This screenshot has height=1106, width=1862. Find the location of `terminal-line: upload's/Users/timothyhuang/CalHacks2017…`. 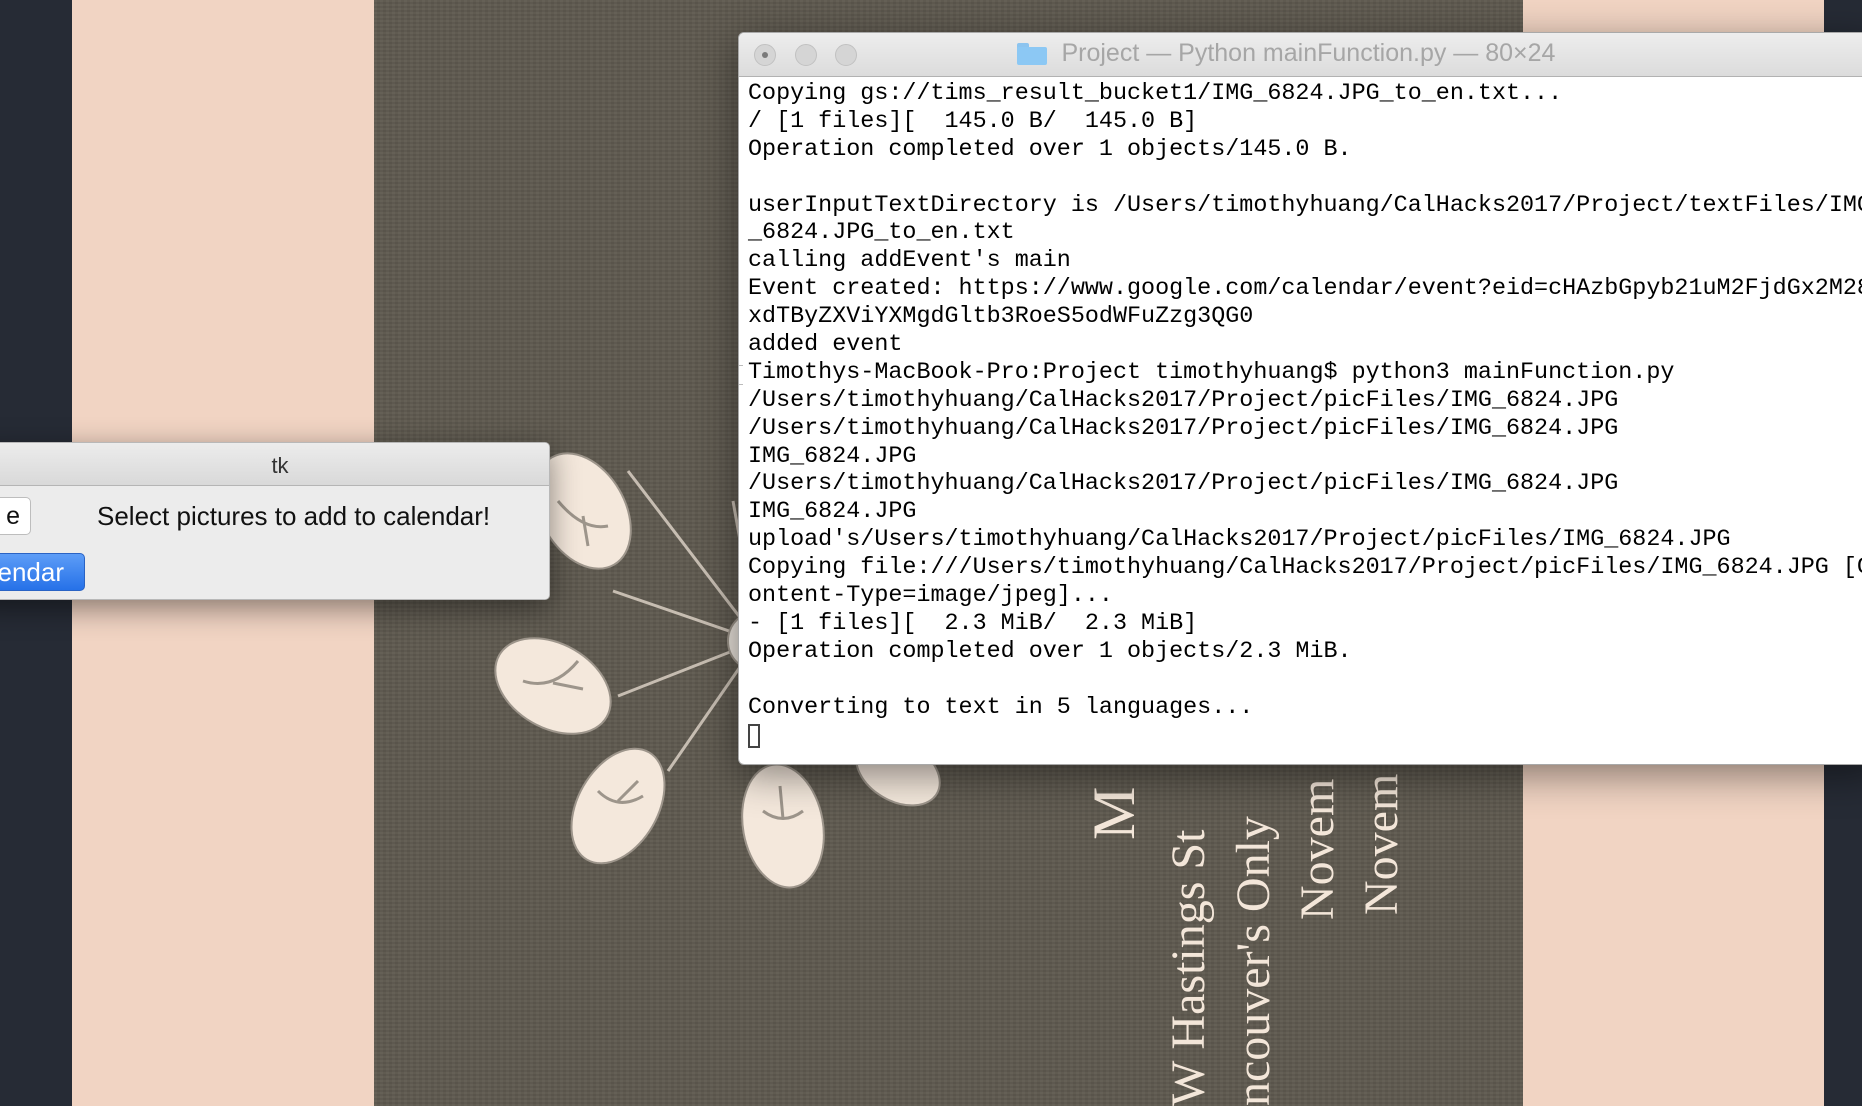

terminal-line: upload's/Users/timothyhuang/CalHacks2017… is located at coordinates (1239, 540).